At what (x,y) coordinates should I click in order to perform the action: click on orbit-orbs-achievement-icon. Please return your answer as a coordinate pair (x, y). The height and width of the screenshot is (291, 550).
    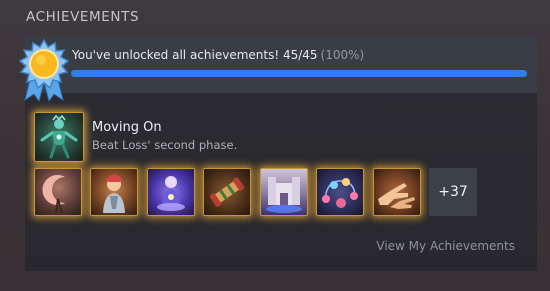
    Looking at the image, I should click on (340, 192).